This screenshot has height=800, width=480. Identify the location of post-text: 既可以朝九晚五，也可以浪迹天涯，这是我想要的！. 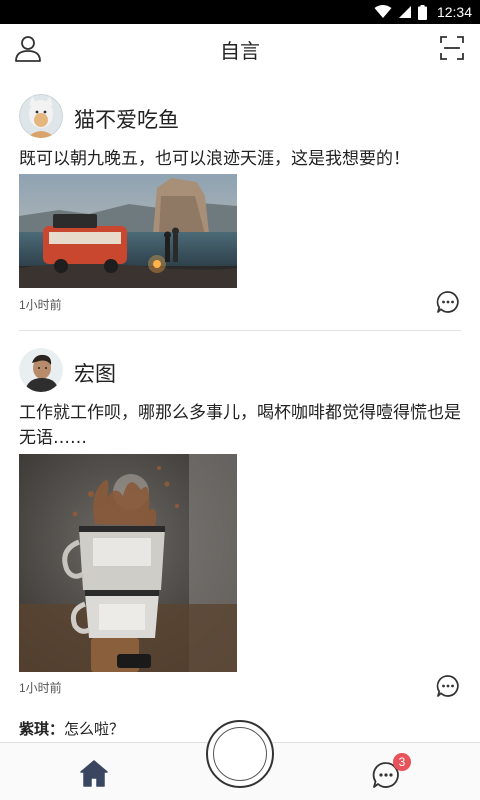
(214, 159).